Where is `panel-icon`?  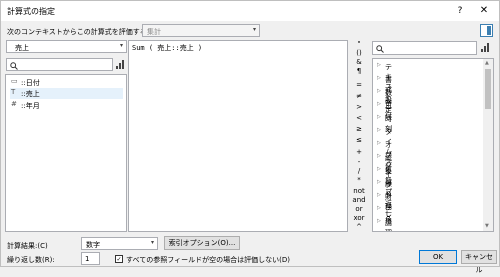
panel-icon is located at coordinates (489, 30).